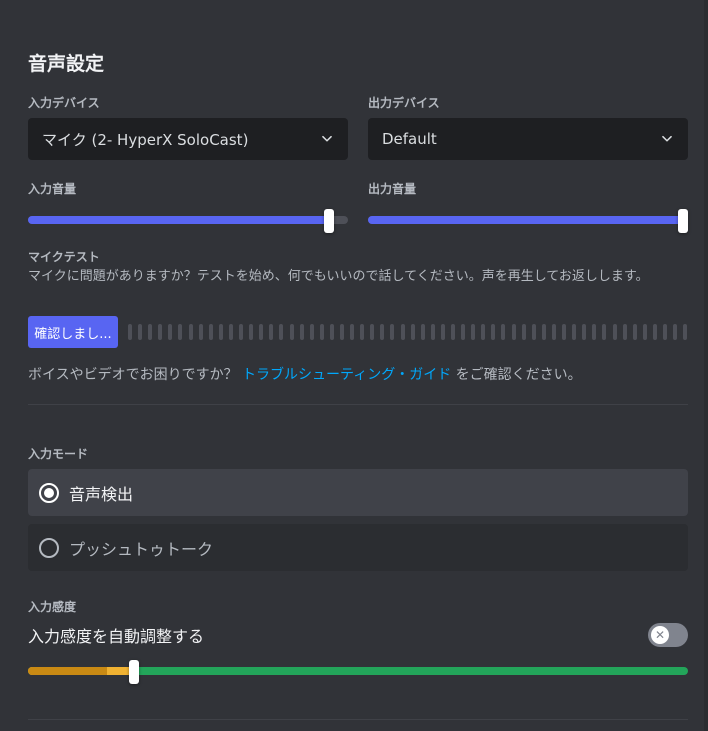 This screenshot has height=731, width=708. Describe the element at coordinates (101, 494) in the screenshot. I see `input-mode-option-label: 音声検出` at that location.